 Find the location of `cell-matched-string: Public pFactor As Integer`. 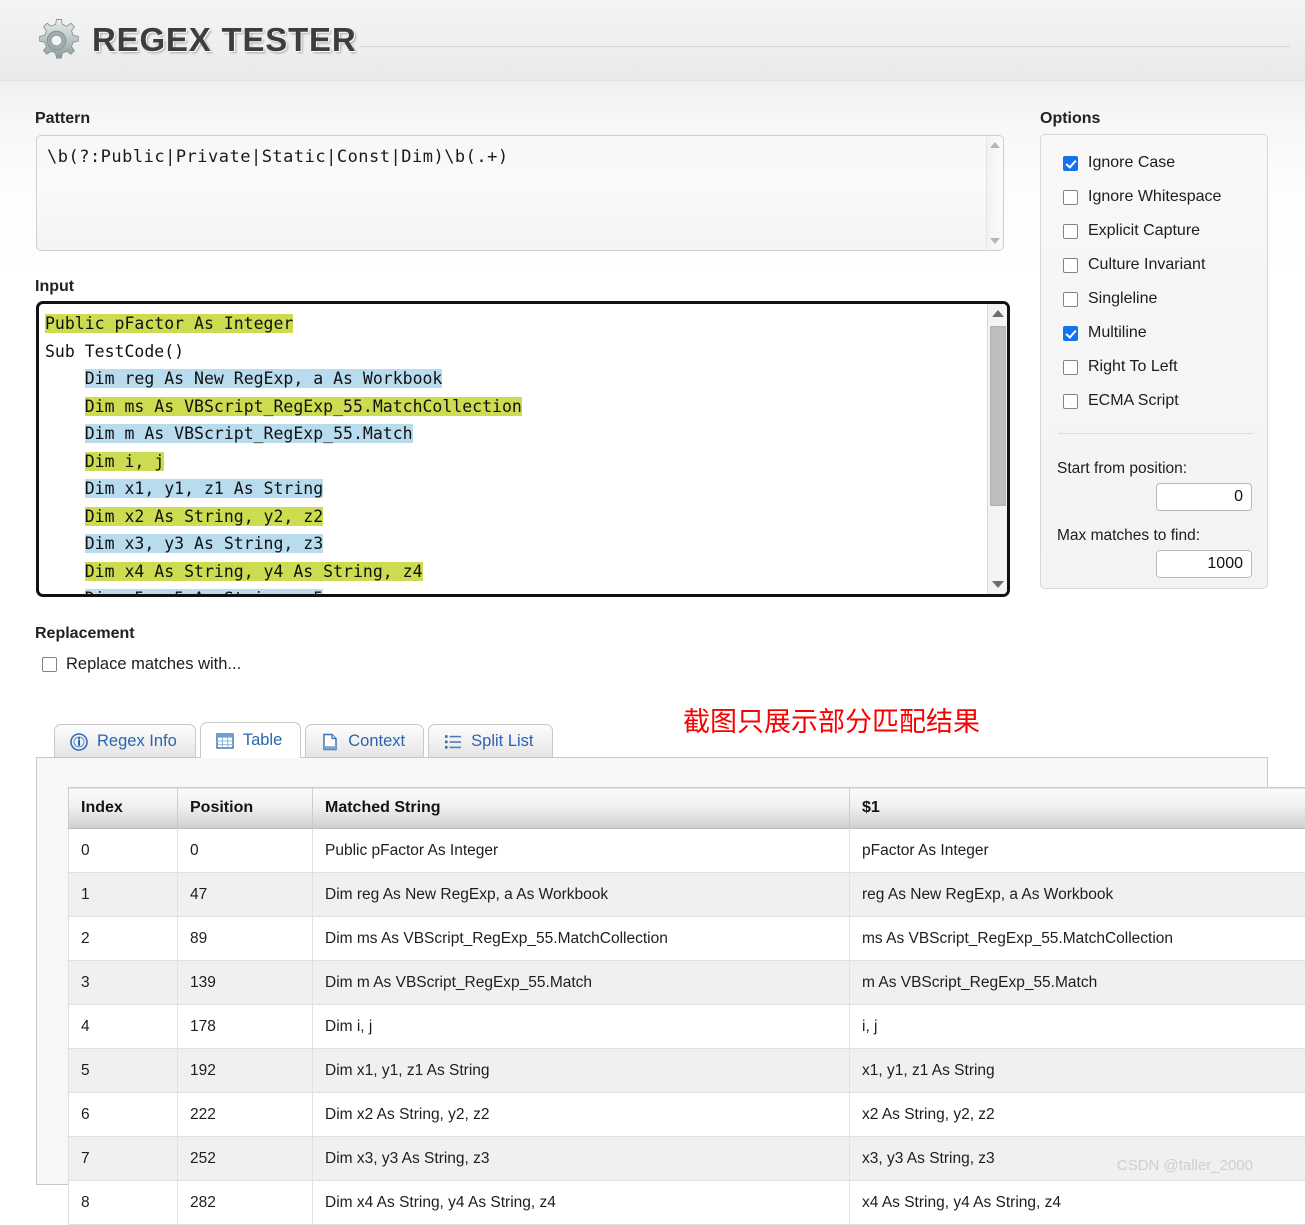

cell-matched-string: Public pFactor As Integer is located at coordinates (581, 851).